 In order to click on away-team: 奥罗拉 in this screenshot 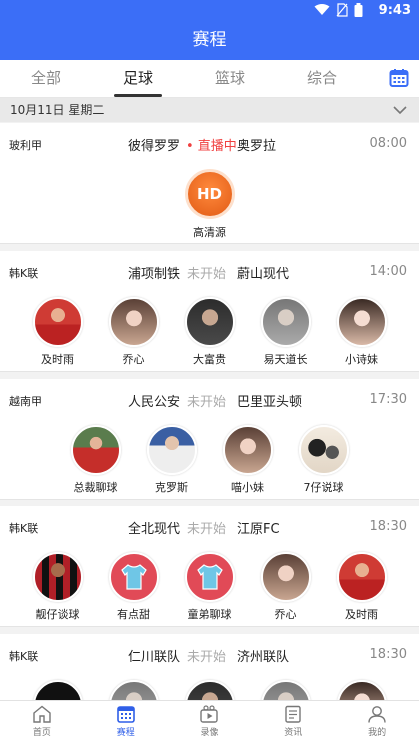, I will do `click(257, 146)`.